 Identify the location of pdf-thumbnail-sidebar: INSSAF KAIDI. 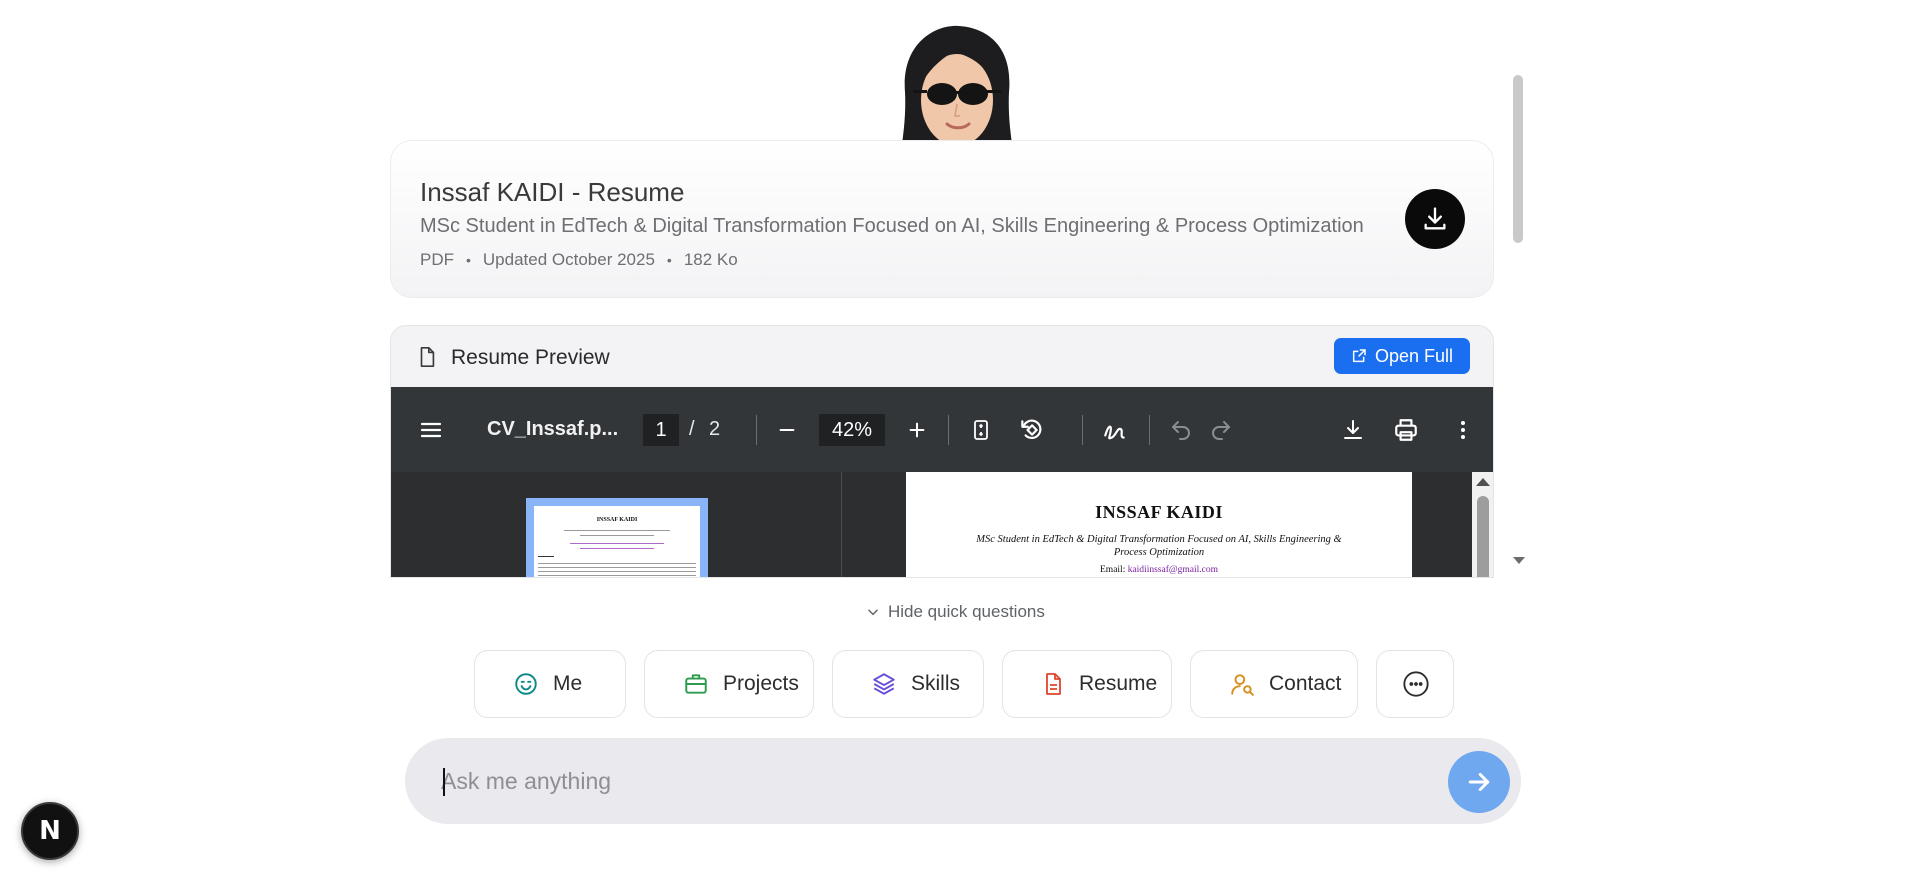
(616, 524).